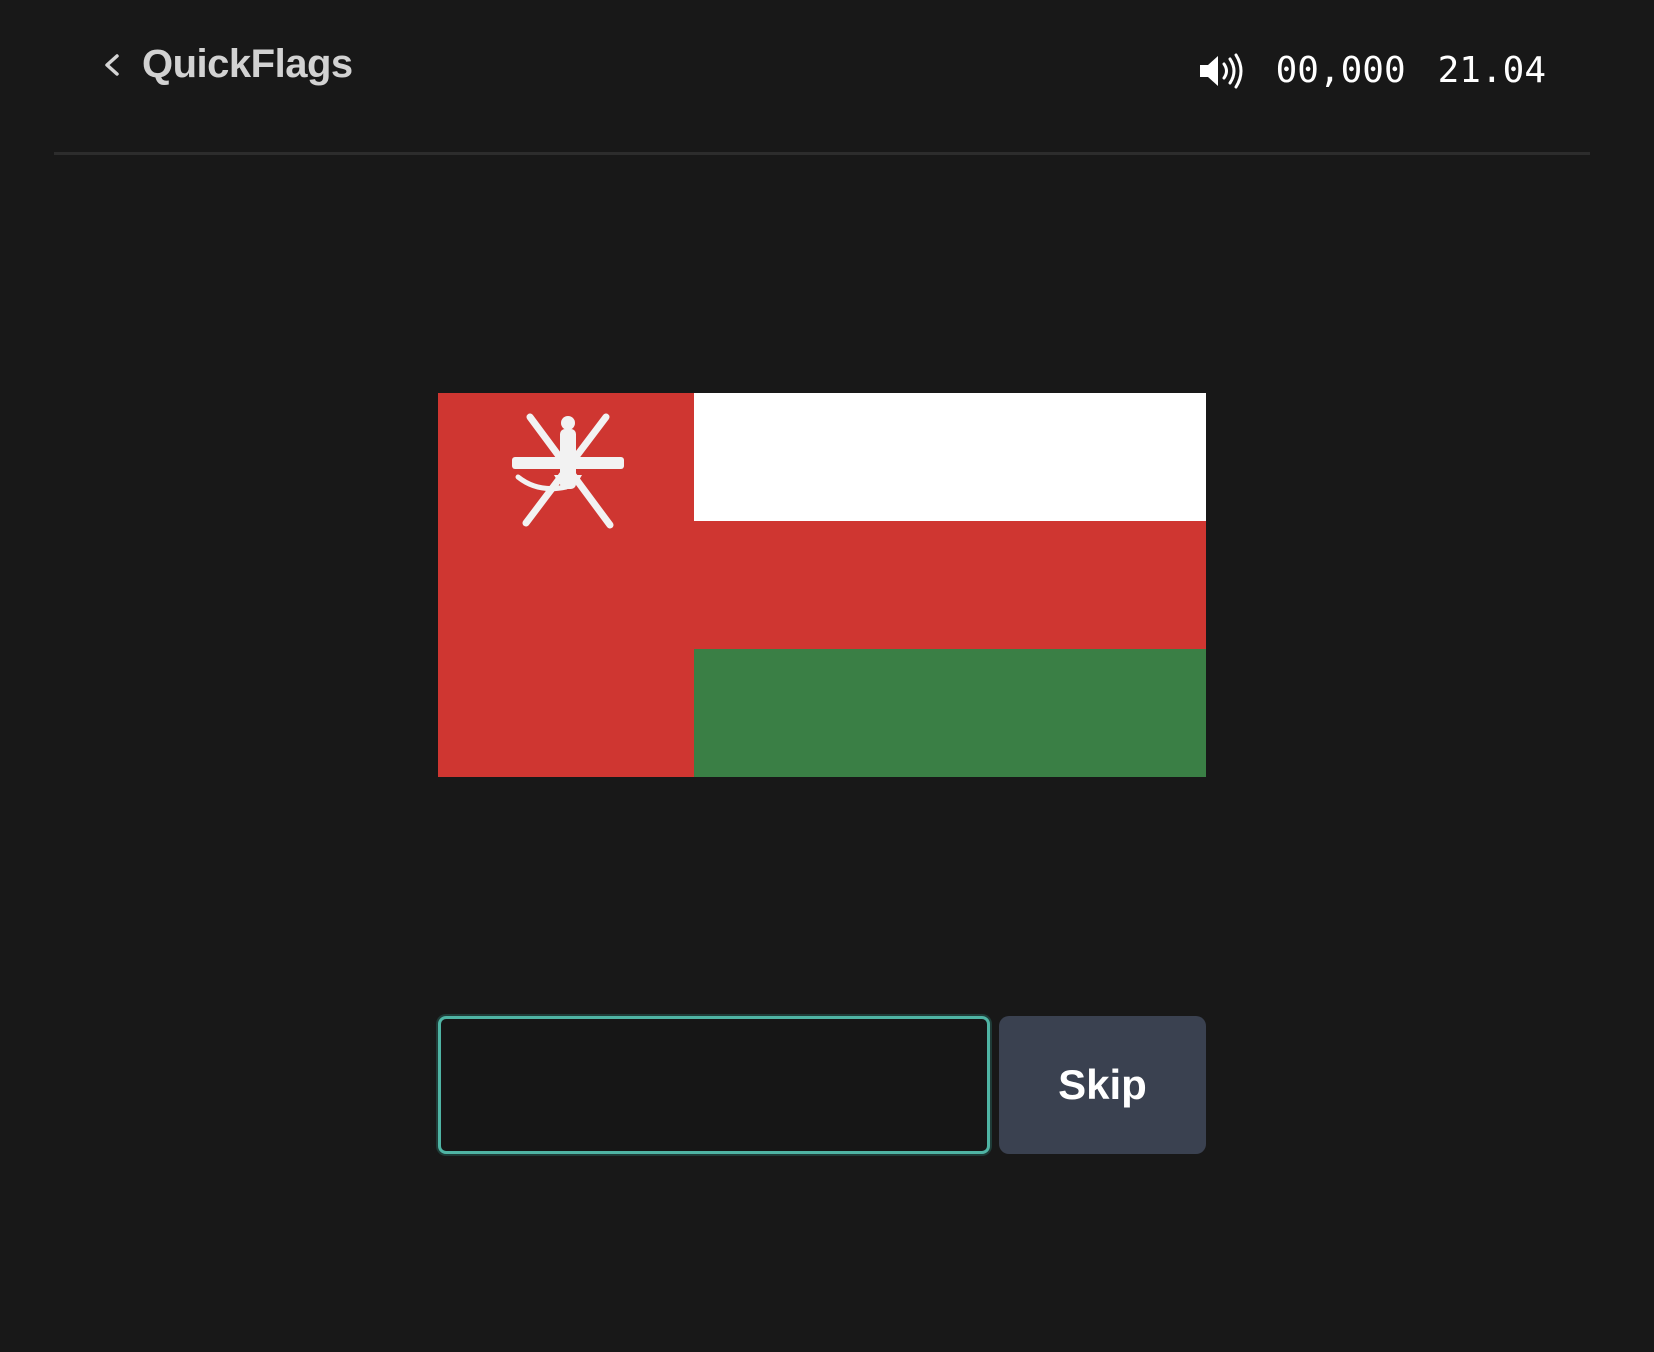  What do you see at coordinates (1102, 1085) in the screenshot?
I see `skip-button: Skip` at bounding box center [1102, 1085].